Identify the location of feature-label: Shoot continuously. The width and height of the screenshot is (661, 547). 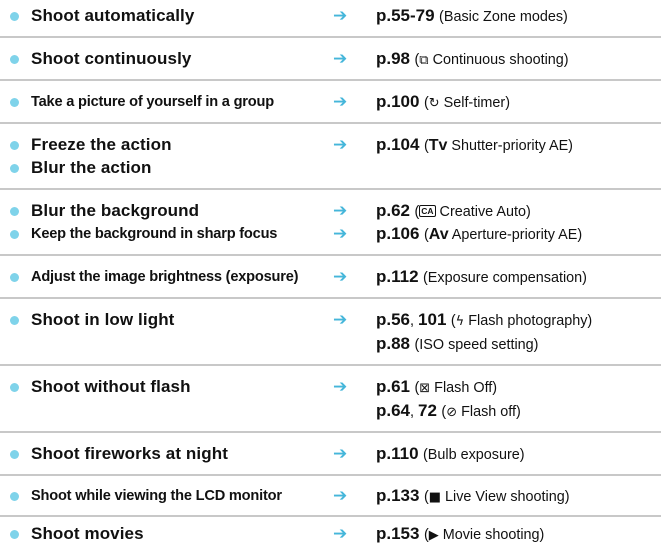
(111, 58).